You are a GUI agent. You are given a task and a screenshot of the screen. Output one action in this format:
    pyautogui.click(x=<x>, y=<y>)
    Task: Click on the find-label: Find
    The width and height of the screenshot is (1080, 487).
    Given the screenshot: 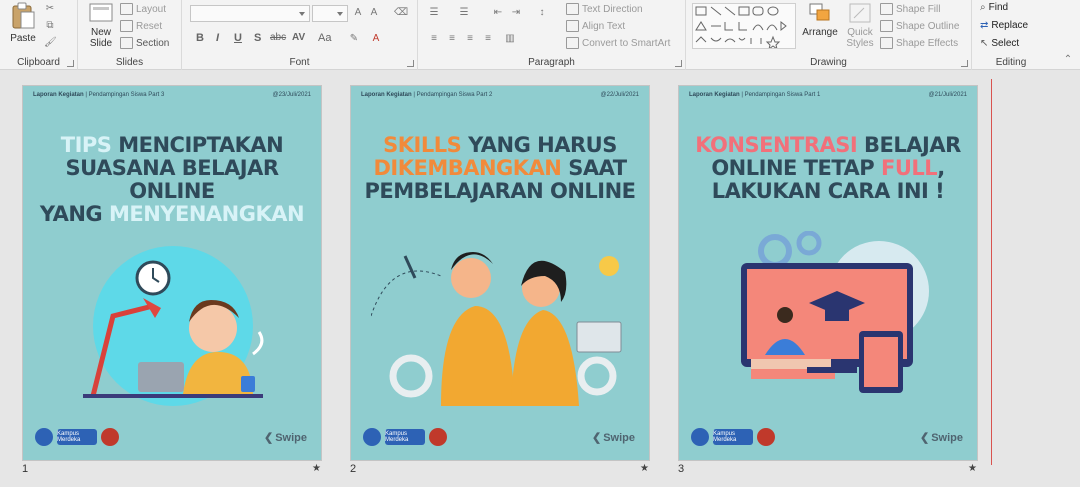 What is the action you would take?
    pyautogui.click(x=998, y=7)
    